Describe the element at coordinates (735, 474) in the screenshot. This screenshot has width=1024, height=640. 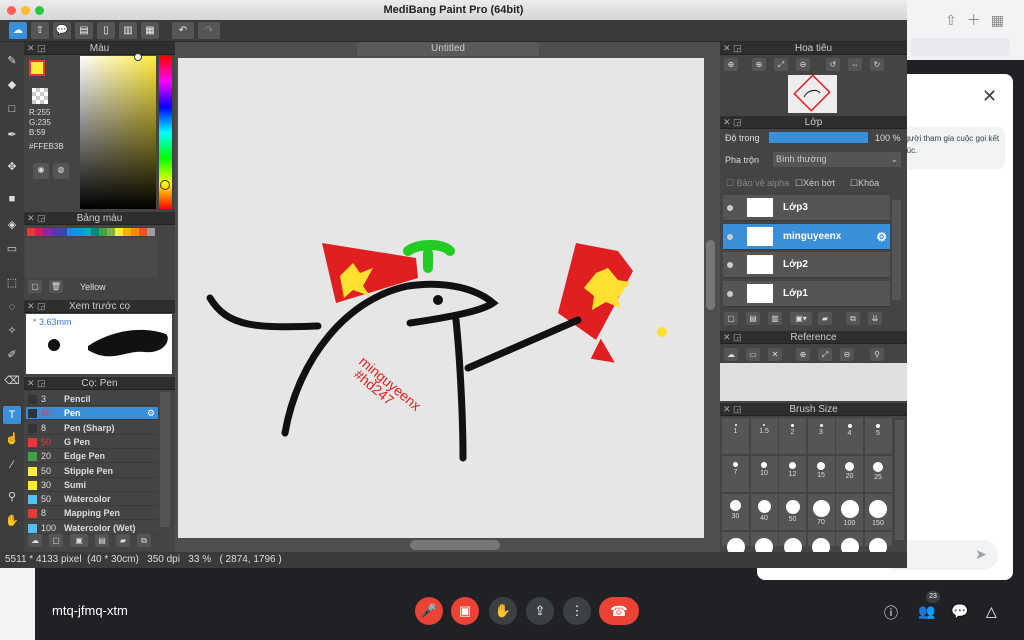
I see `brush-size-option: 7` at that location.